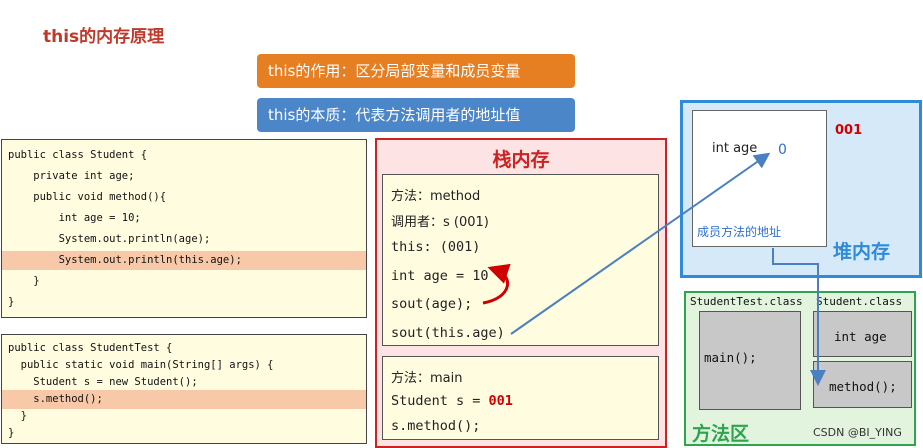  What do you see at coordinates (640, 243) in the screenshot?
I see `this-to-heap-arrow` at bounding box center [640, 243].